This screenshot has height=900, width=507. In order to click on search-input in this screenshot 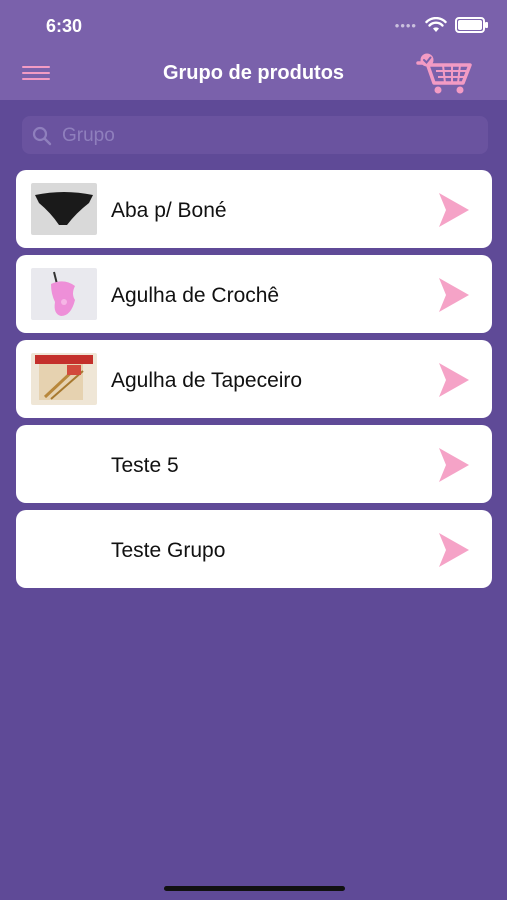, I will do `click(272, 136)`.